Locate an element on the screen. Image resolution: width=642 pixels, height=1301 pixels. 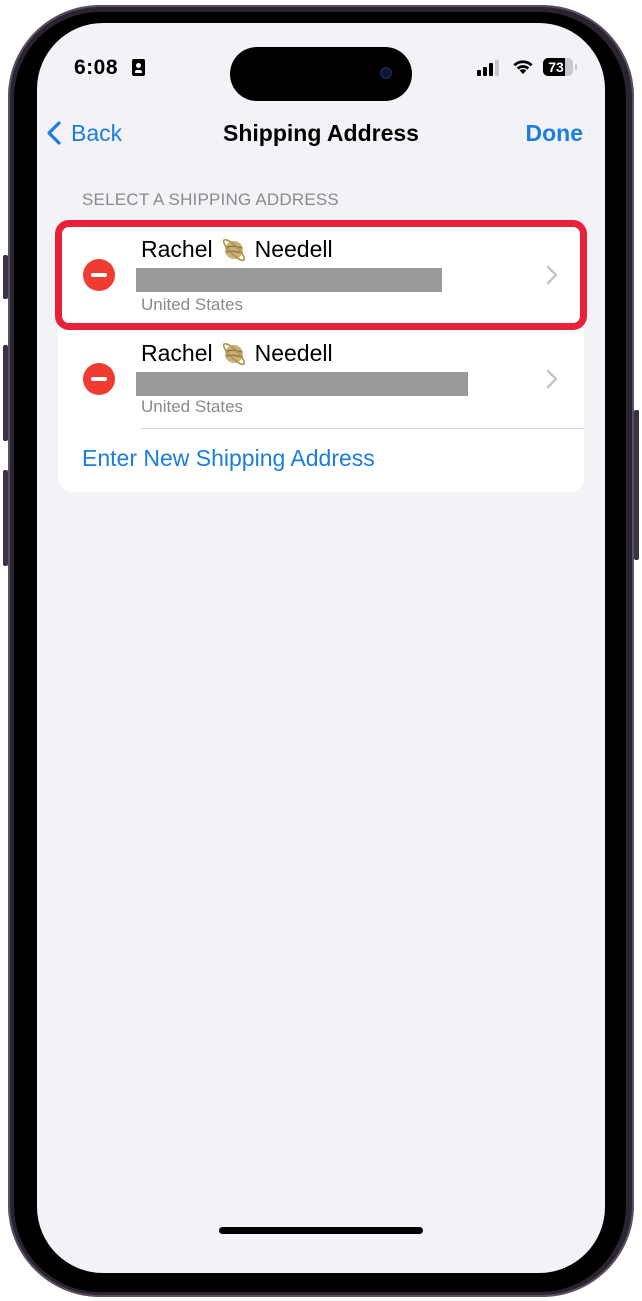
wifi-icon is located at coordinates (523, 67).